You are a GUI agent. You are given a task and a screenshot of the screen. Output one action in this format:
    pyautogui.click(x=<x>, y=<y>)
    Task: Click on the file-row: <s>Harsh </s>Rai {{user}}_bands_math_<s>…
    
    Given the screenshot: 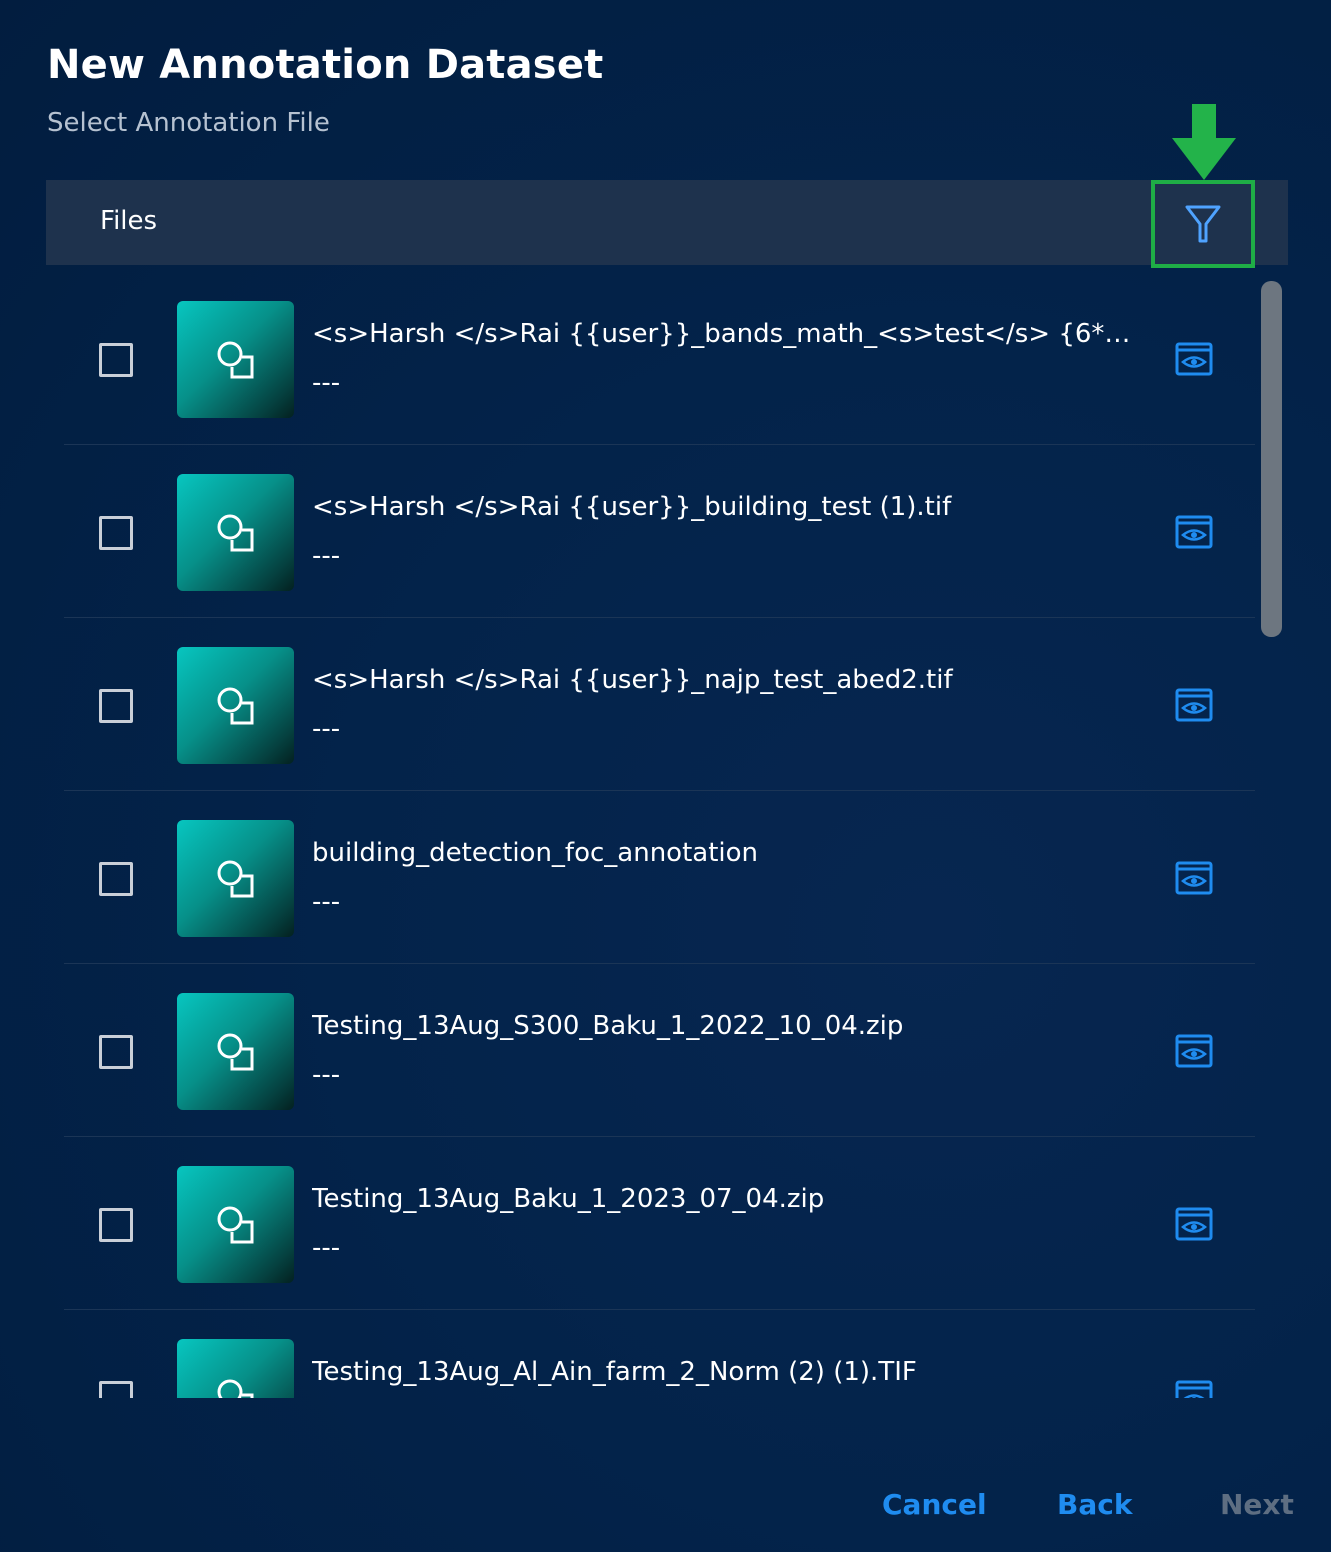 What is the action you would take?
    pyautogui.click(x=659, y=358)
    